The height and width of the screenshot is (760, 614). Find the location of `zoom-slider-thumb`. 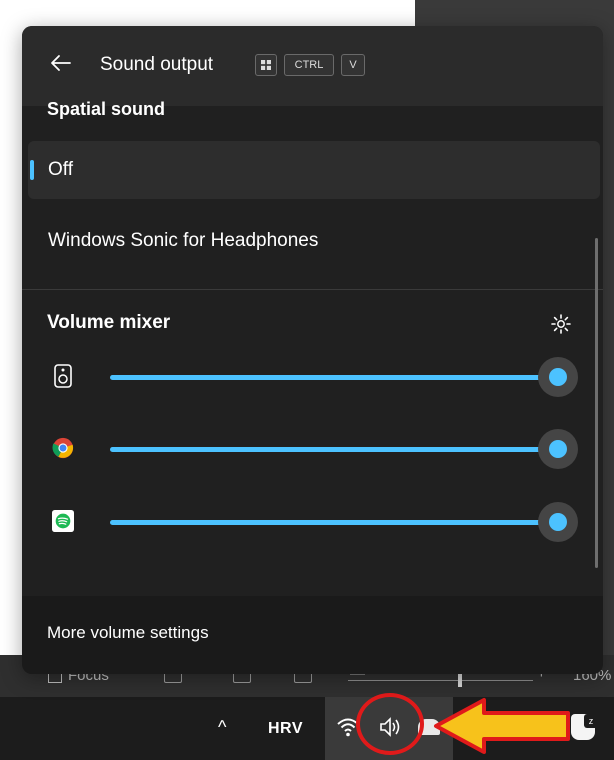

zoom-slider-thumb is located at coordinates (460, 680).